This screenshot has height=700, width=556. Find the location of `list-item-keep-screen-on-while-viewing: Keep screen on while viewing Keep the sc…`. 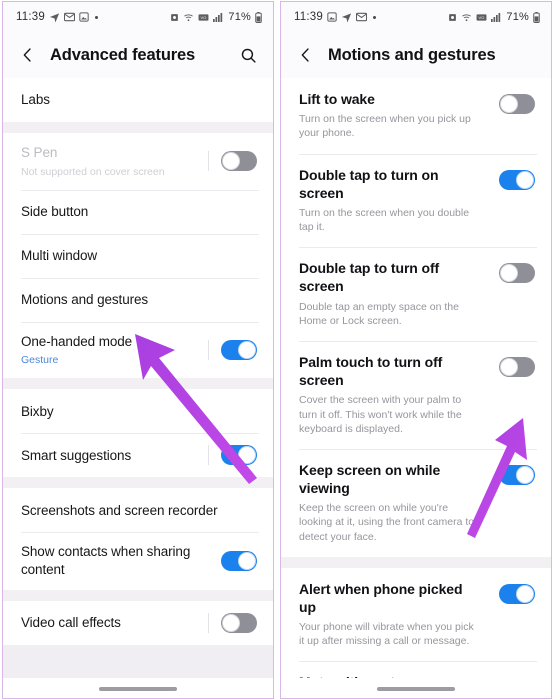

list-item-keep-screen-on-while-viewing: Keep screen on while viewing Keep the sc… is located at coordinates (416, 502).